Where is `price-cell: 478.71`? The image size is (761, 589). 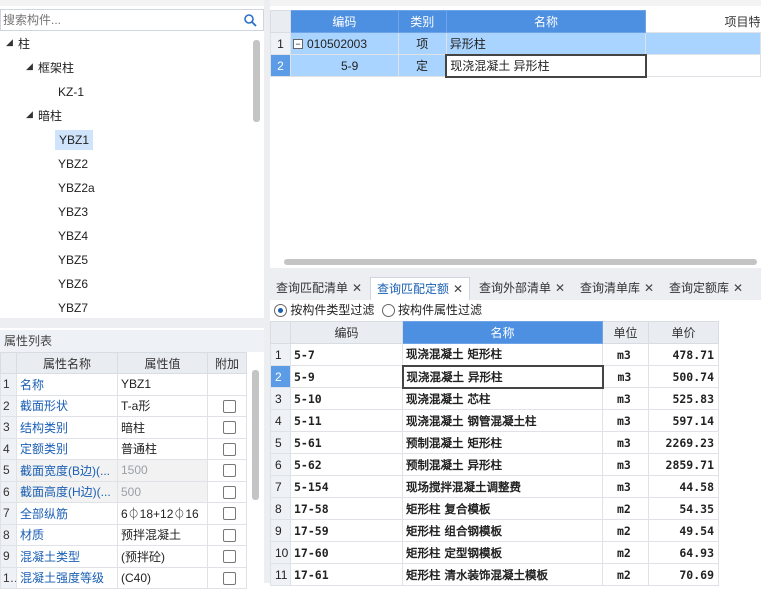
price-cell: 478.71 is located at coordinates (683, 354).